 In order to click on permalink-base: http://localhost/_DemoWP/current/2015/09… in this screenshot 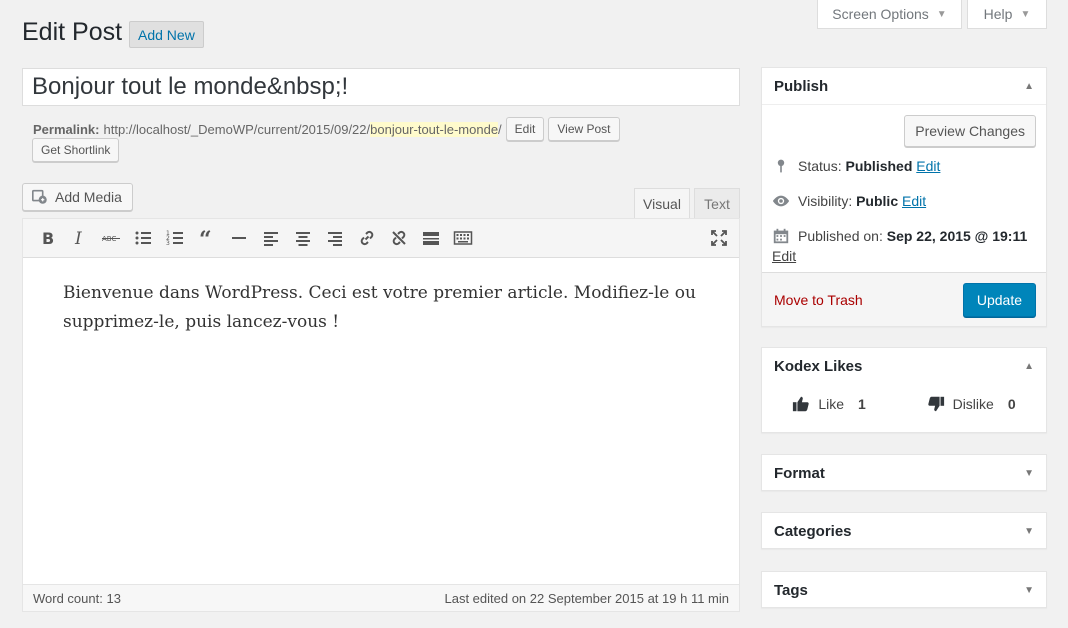, I will do `click(237, 129)`.